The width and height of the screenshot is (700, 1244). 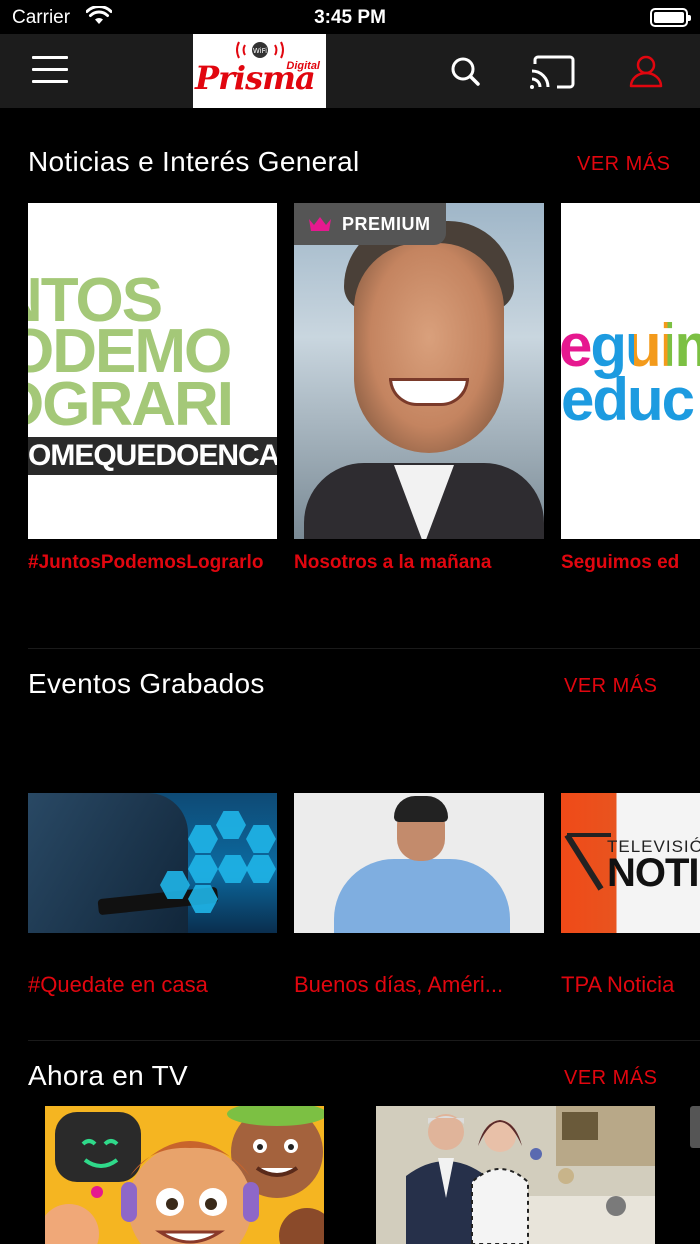 I want to click on crown-icon, so click(x=320, y=224).